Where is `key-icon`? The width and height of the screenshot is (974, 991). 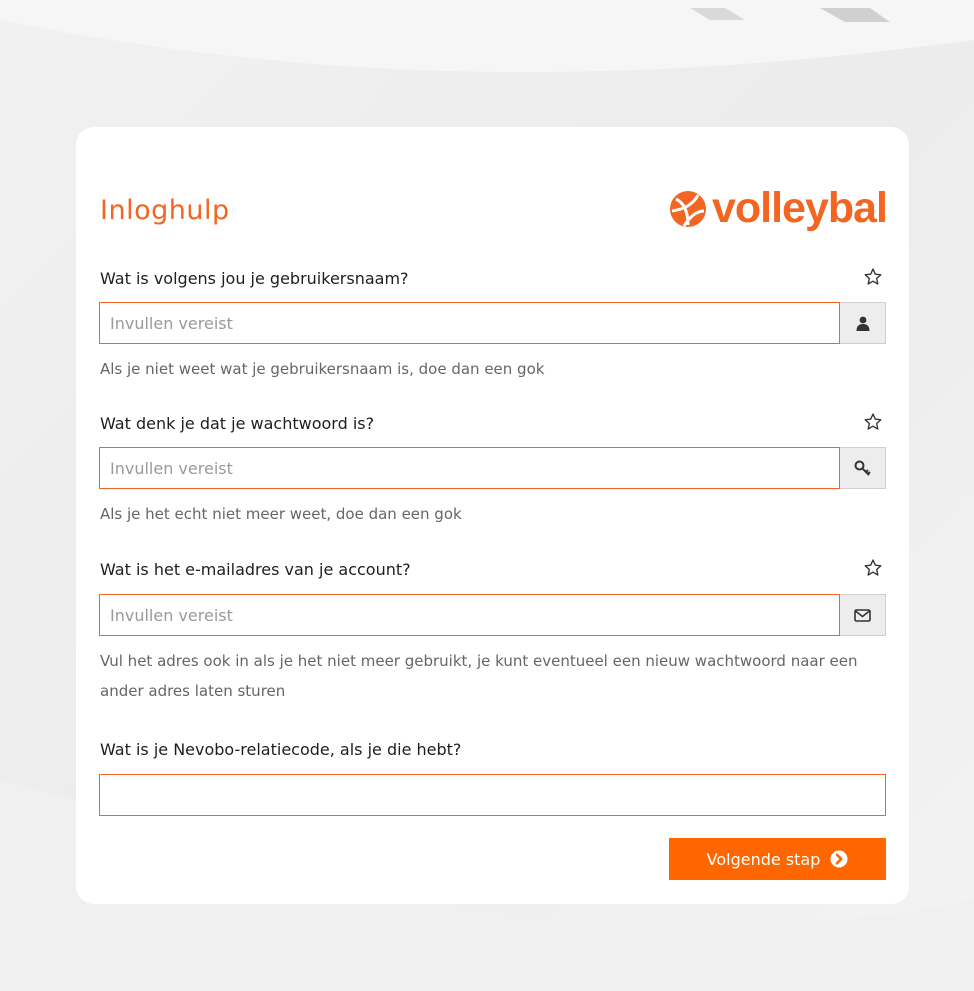
key-icon is located at coordinates (862, 468).